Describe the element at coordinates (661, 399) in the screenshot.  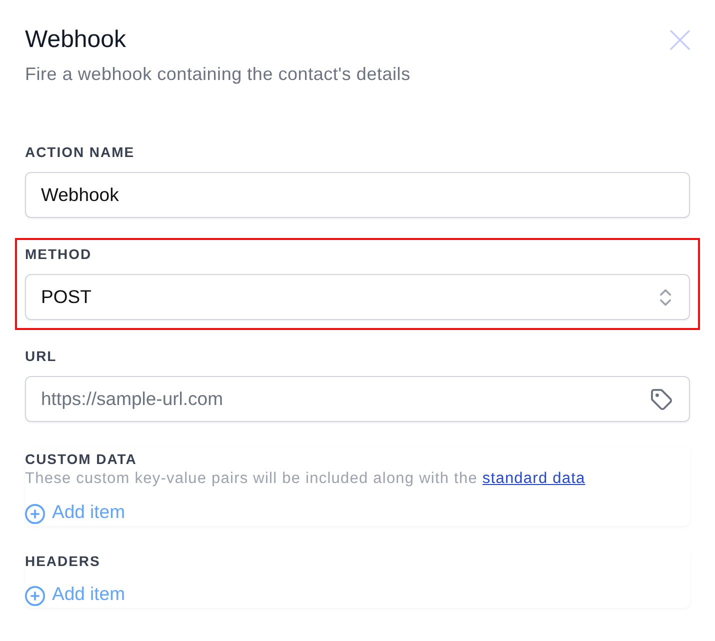
I see `tag-icon` at that location.